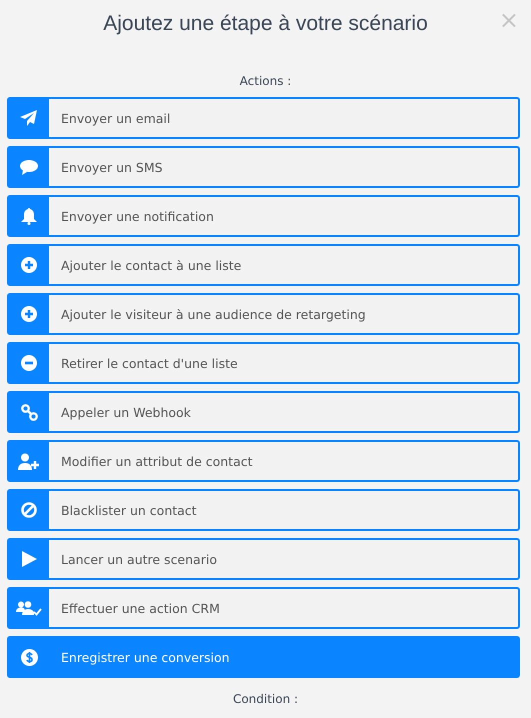  What do you see at coordinates (263, 412) in the screenshot?
I see `action-option: Appeler un Webhook` at bounding box center [263, 412].